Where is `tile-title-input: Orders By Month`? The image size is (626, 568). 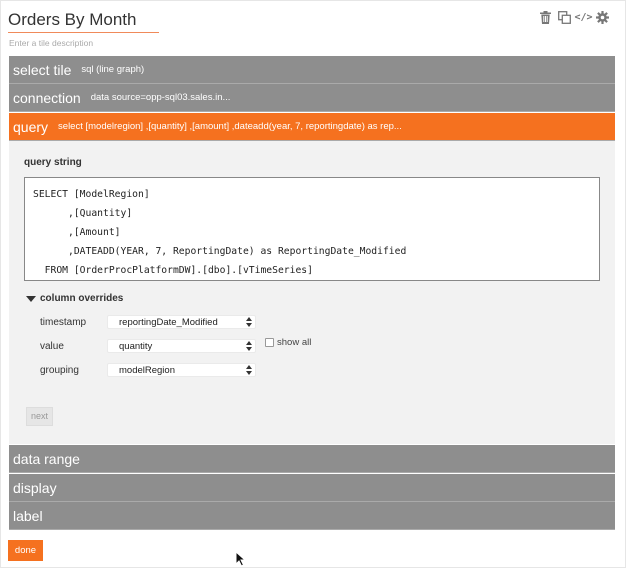 tile-title-input: Orders By Month is located at coordinates (72, 20).